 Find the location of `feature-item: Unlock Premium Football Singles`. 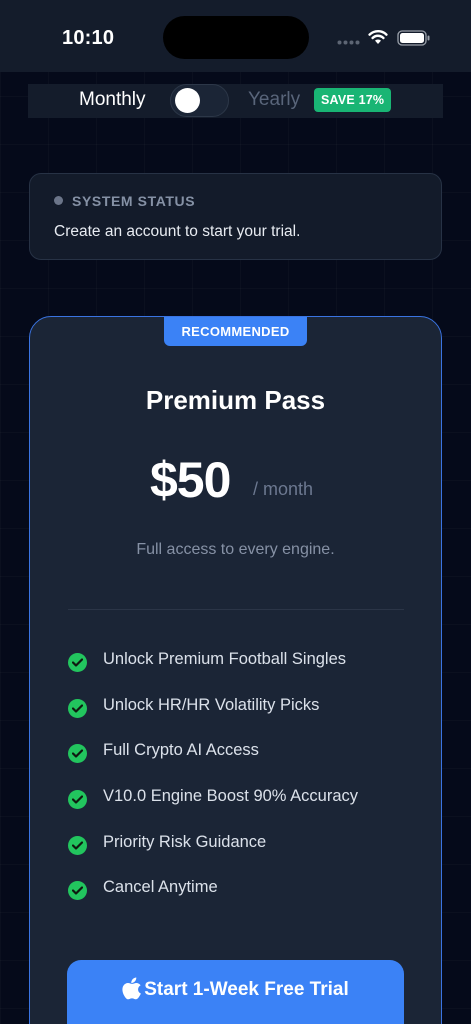

feature-item: Unlock Premium Football Singles is located at coordinates (248, 673).